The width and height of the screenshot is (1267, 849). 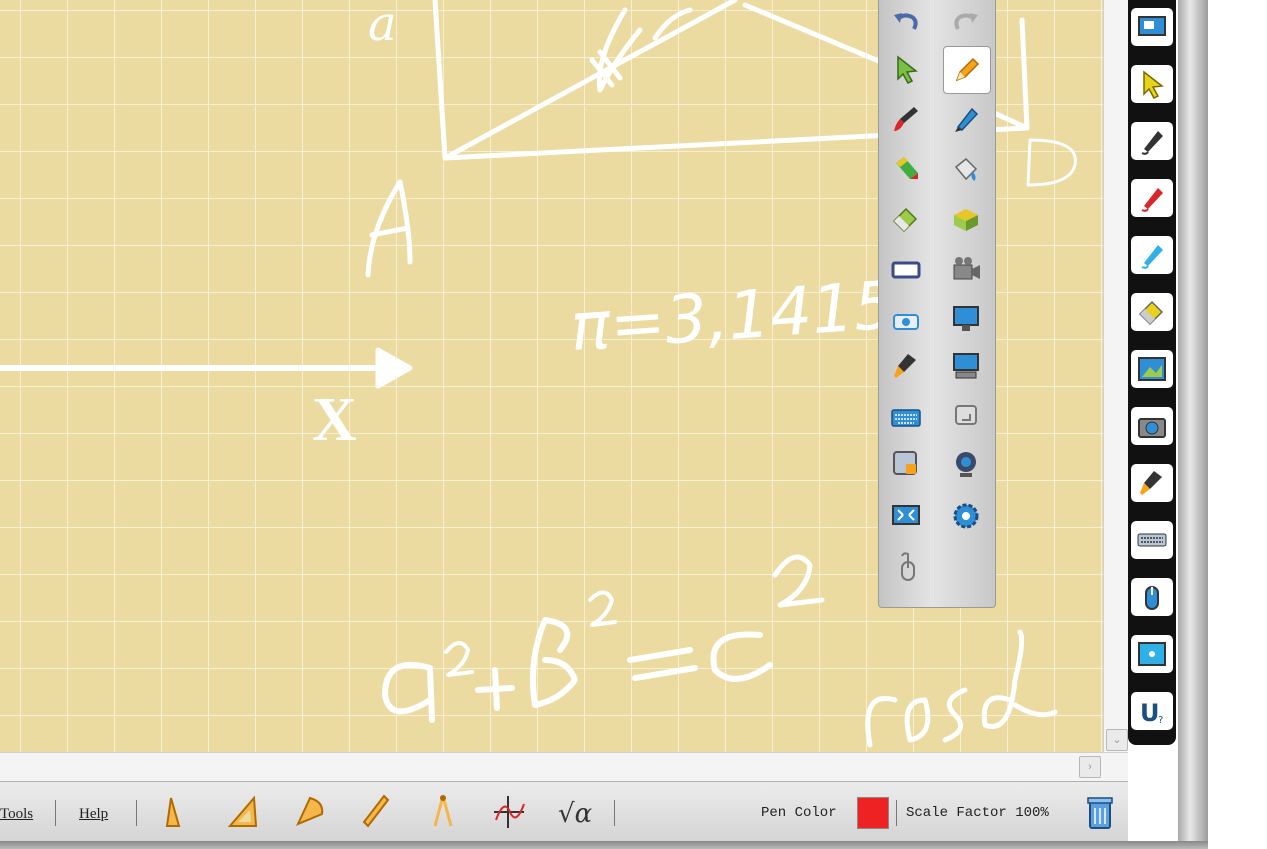 I want to click on highlighter-icon, so click(x=906, y=169).